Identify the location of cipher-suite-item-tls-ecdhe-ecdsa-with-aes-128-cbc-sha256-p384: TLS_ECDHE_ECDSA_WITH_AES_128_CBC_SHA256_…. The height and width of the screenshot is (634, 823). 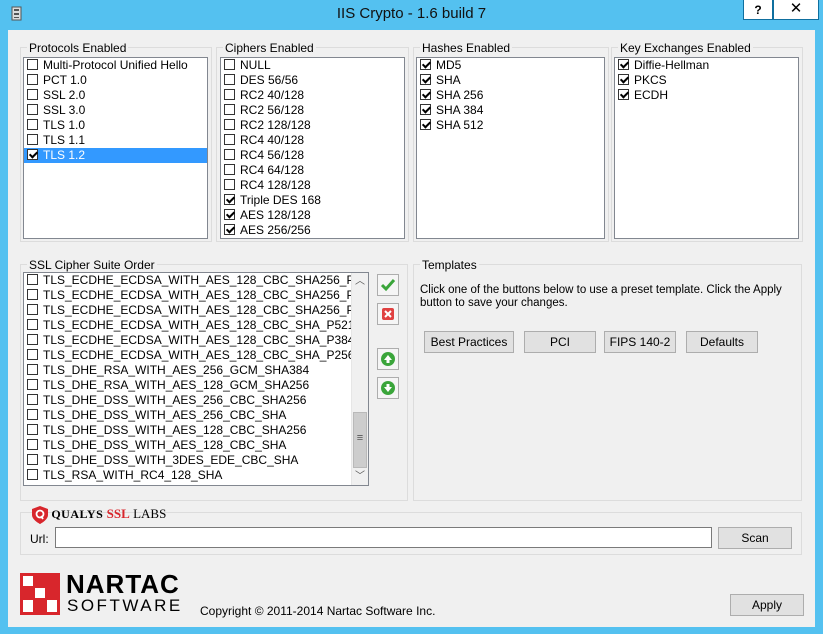
(196, 295).